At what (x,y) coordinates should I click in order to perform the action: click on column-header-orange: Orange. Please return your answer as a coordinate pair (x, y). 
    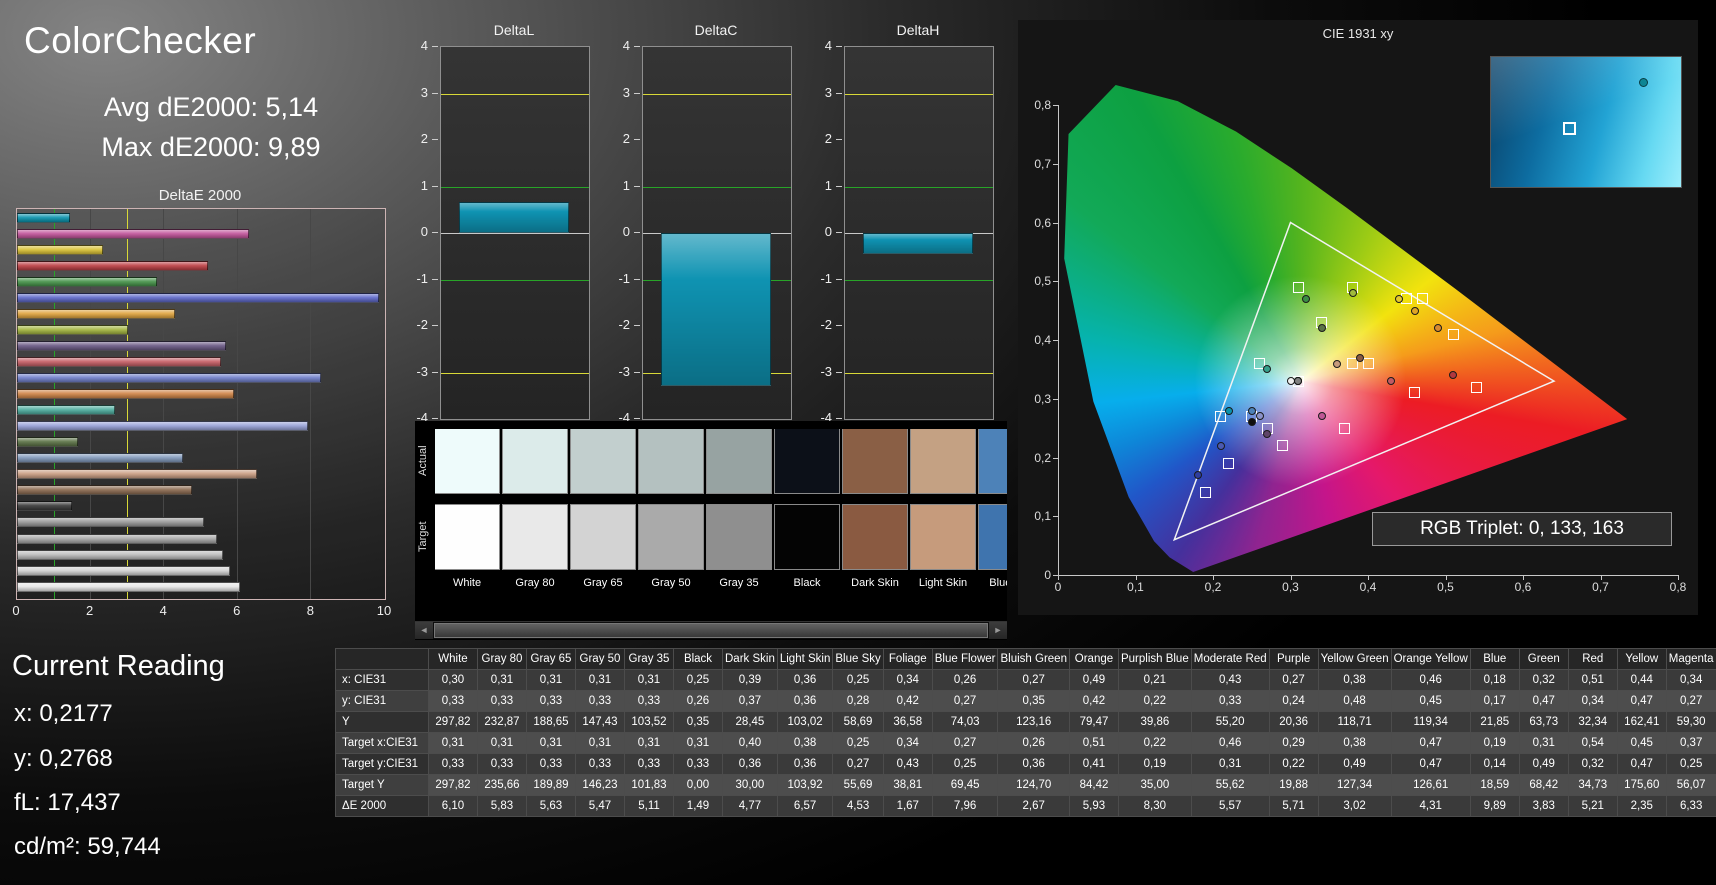
    Looking at the image, I should click on (1093, 659).